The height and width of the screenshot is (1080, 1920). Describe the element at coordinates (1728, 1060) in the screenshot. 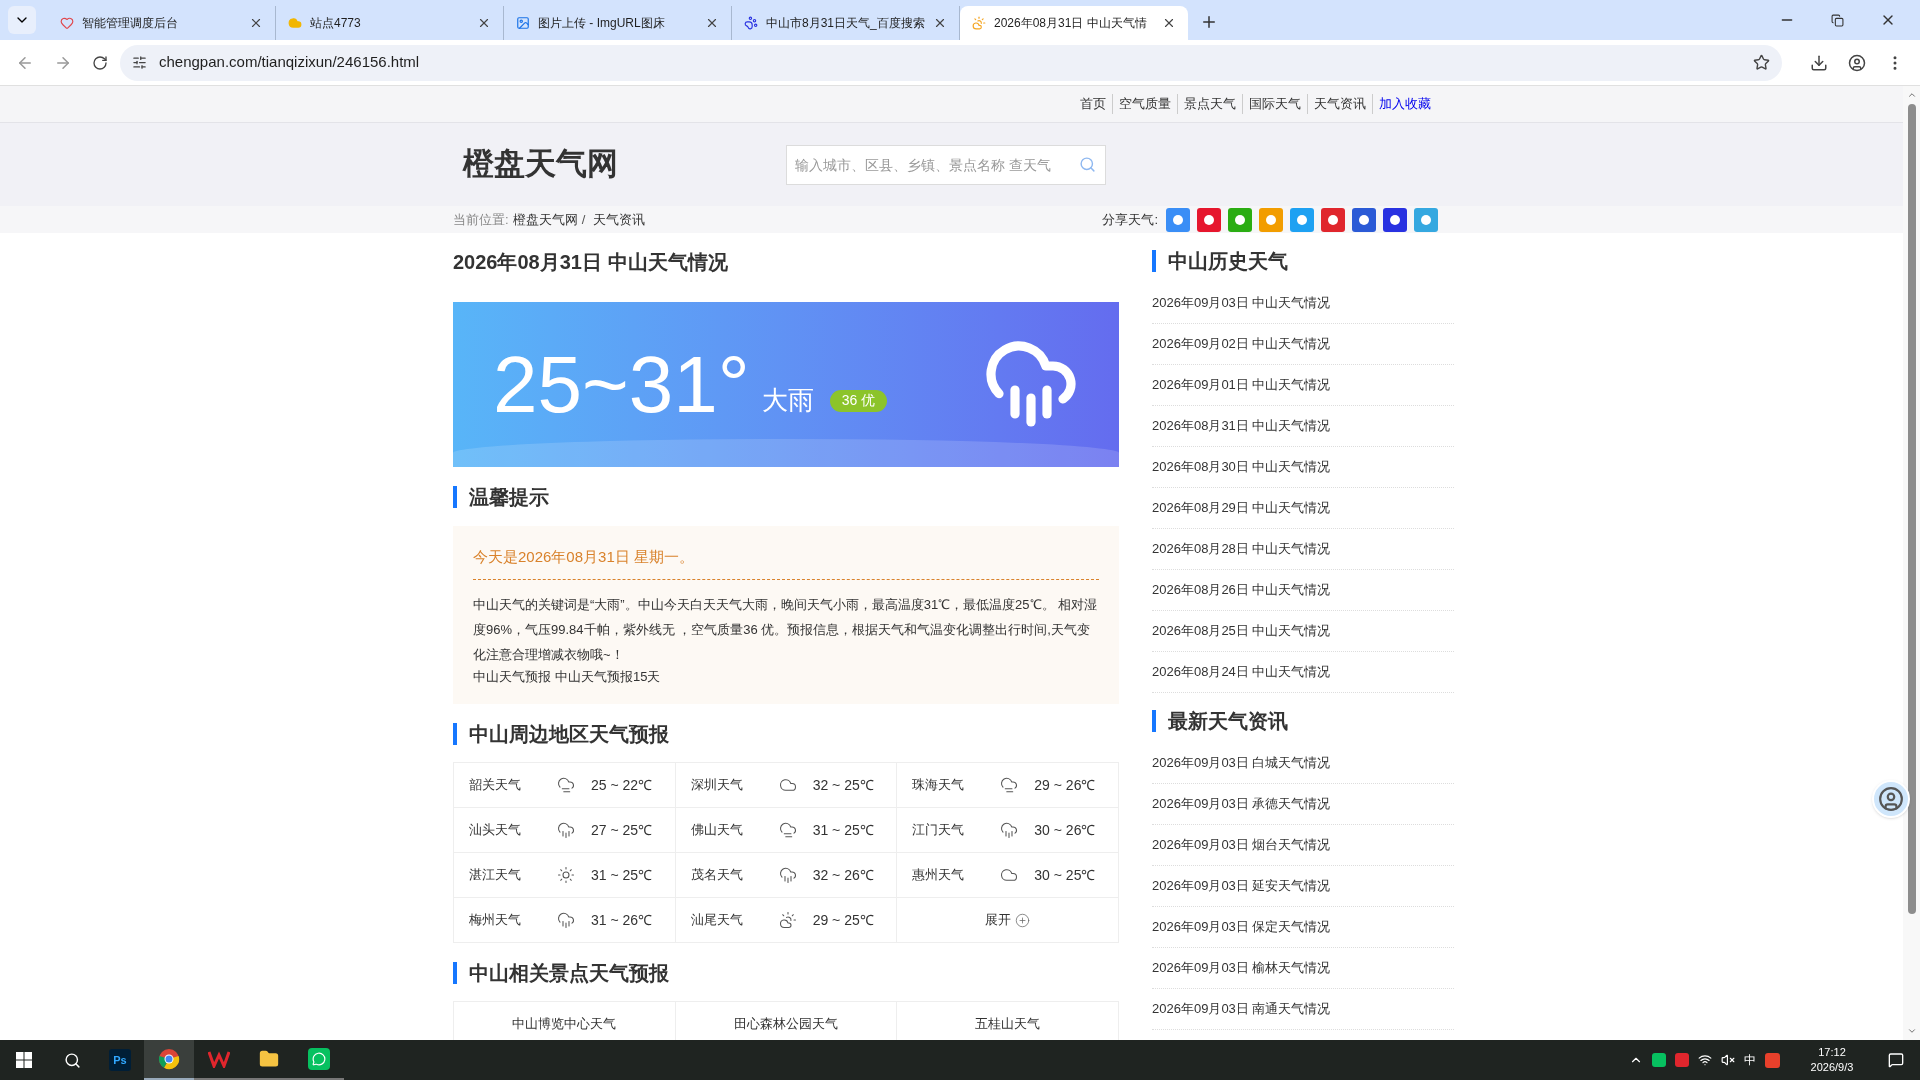

I see `volume-muted-icon` at that location.